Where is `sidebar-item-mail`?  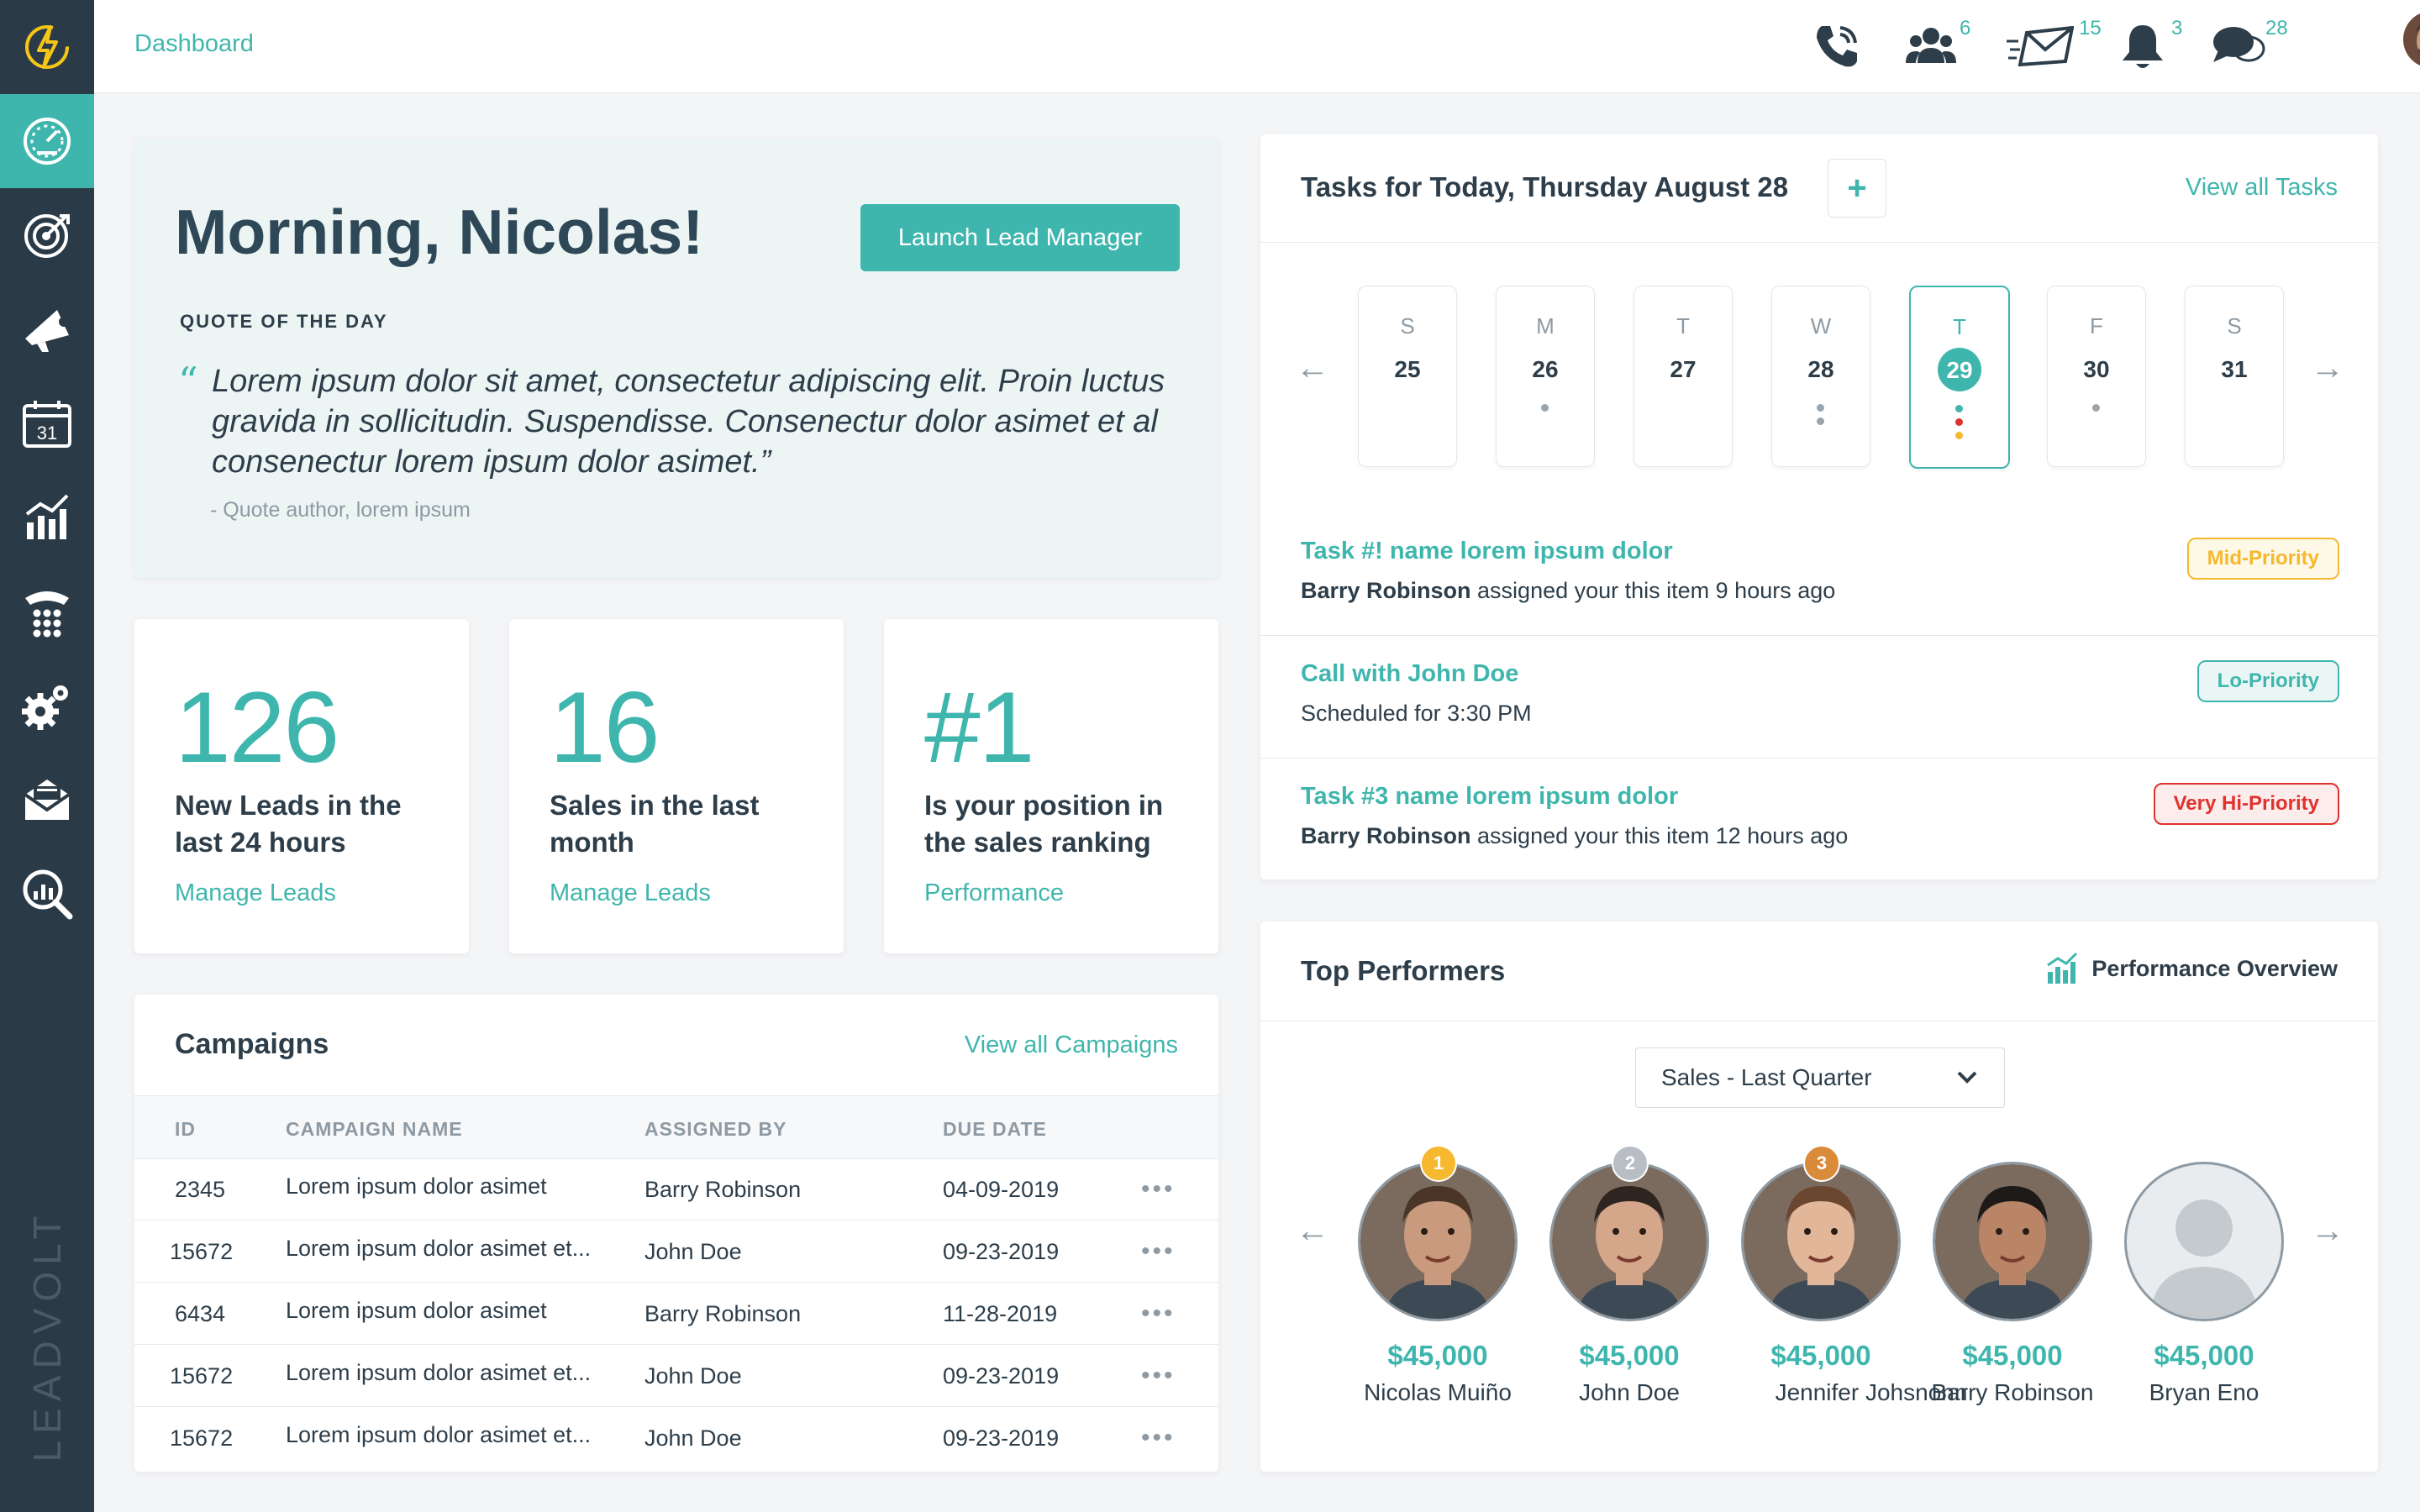 sidebar-item-mail is located at coordinates (47, 800).